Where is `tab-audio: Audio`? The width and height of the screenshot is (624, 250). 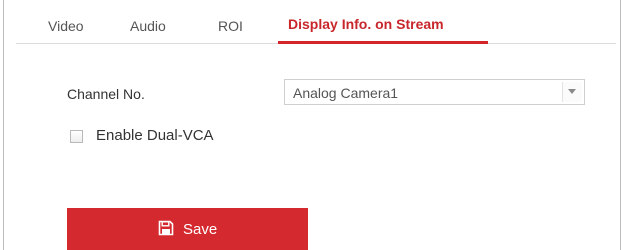 tab-audio: Audio is located at coordinates (148, 26).